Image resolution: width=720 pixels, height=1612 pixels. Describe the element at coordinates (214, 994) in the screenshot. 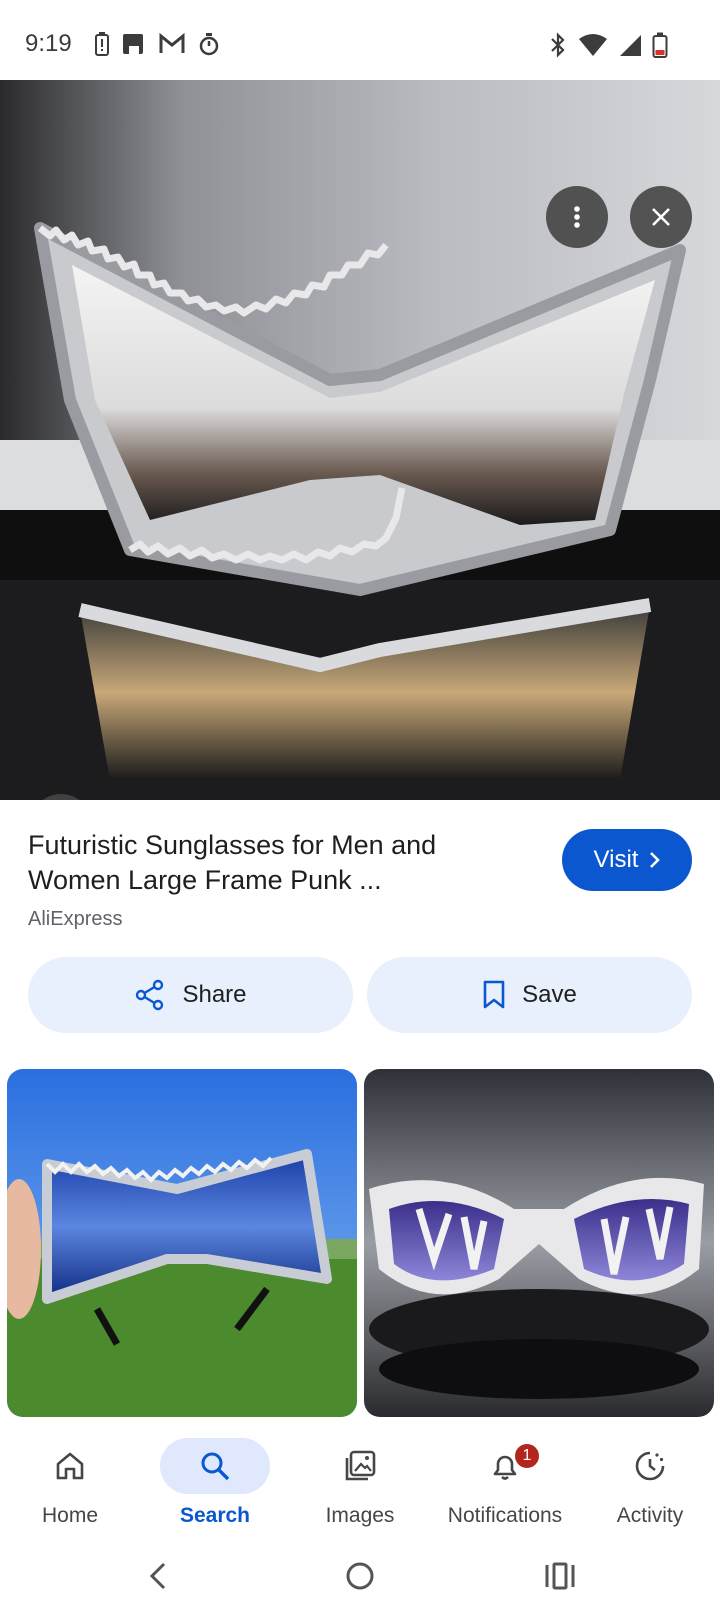

I see `share-label: Share` at that location.